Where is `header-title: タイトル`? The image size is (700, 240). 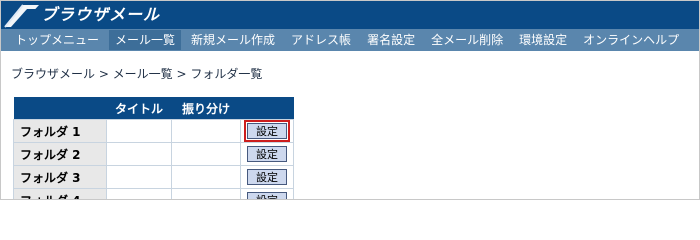
header-title: タイトル is located at coordinates (139, 108).